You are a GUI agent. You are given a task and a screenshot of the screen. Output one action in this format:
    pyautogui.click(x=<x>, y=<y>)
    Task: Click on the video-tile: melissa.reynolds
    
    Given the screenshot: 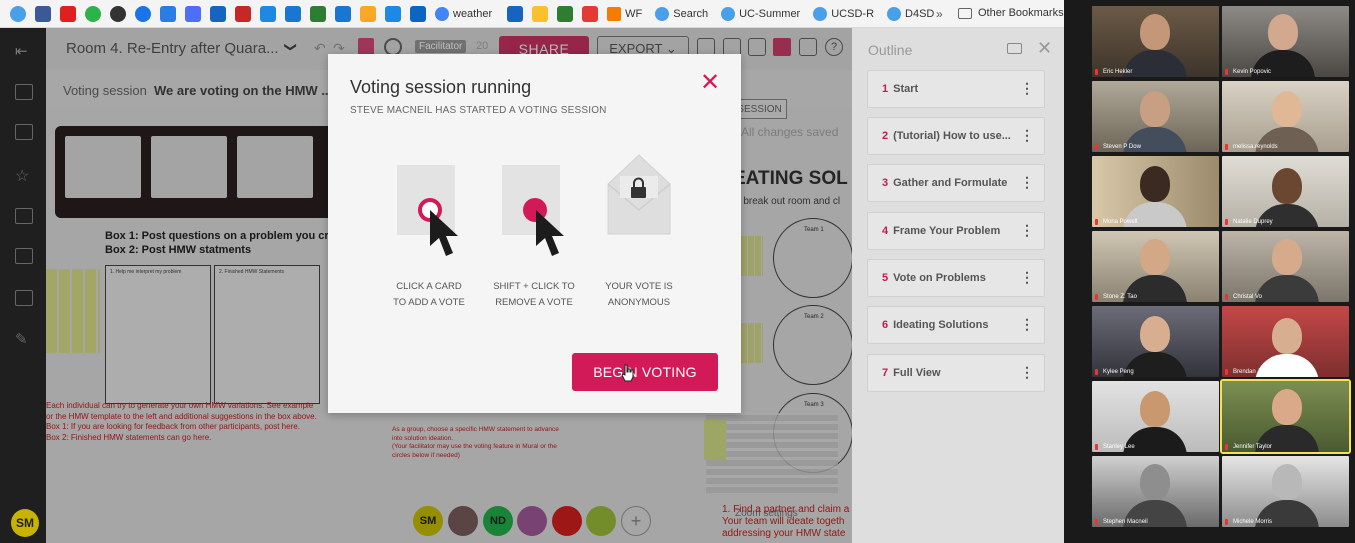 What is the action you would take?
    pyautogui.click(x=1285, y=116)
    